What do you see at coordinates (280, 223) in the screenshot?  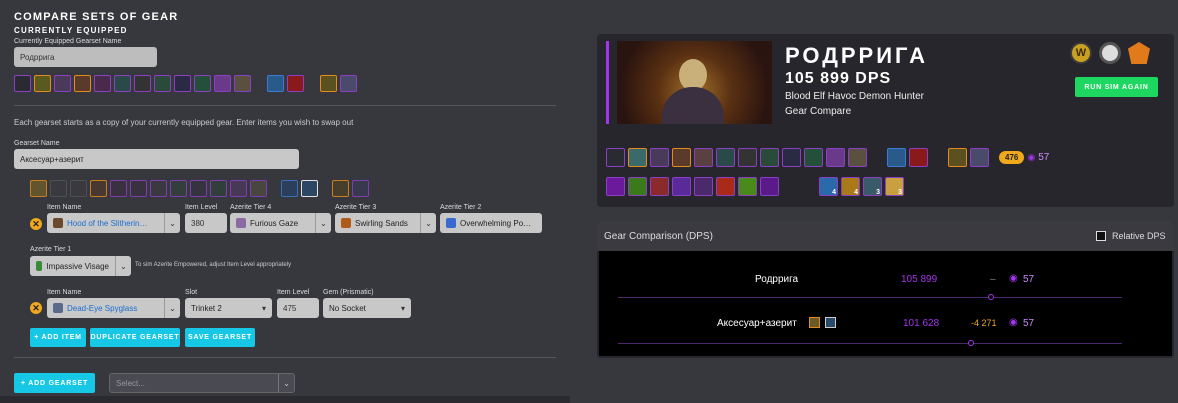 I see `azerite-tier4-select: Furious Gaze ⌄` at bounding box center [280, 223].